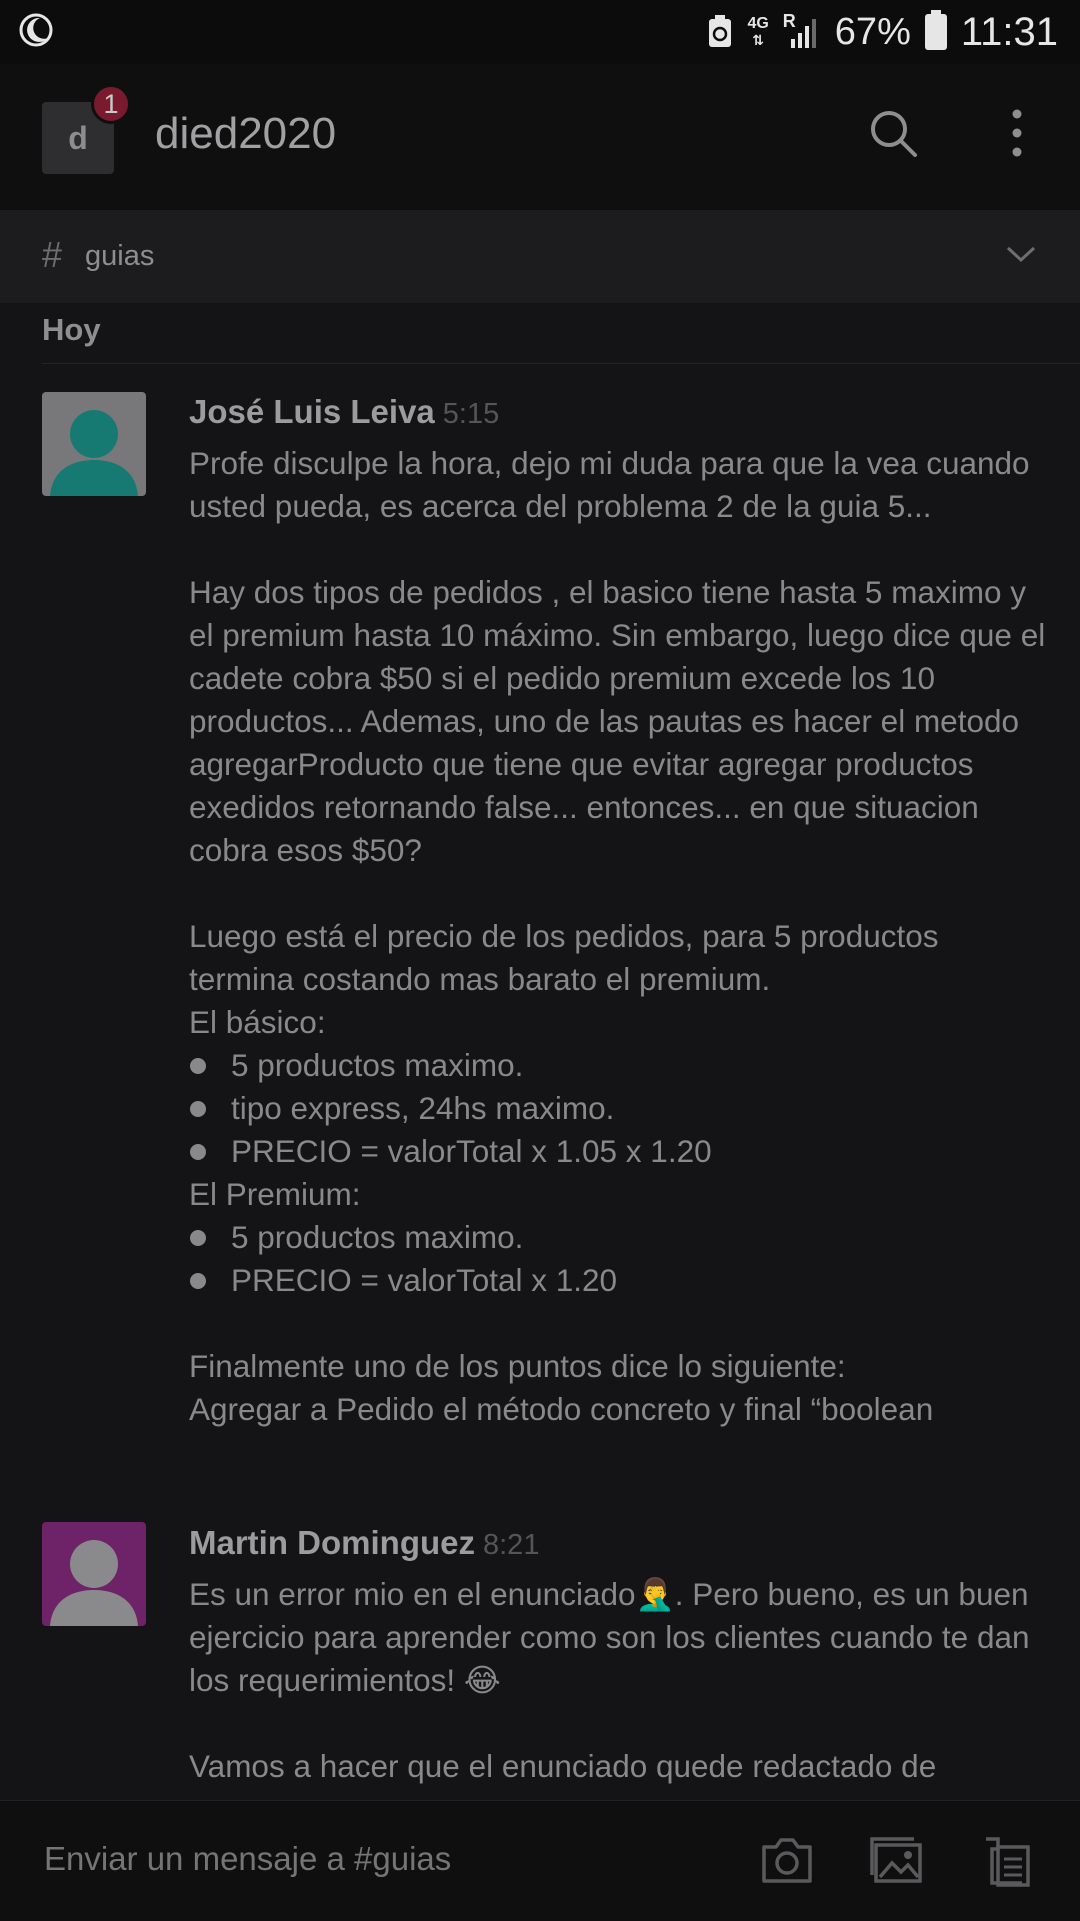  Describe the element at coordinates (872, 31) in the screenshot. I see `battery-percent: 67%` at that location.